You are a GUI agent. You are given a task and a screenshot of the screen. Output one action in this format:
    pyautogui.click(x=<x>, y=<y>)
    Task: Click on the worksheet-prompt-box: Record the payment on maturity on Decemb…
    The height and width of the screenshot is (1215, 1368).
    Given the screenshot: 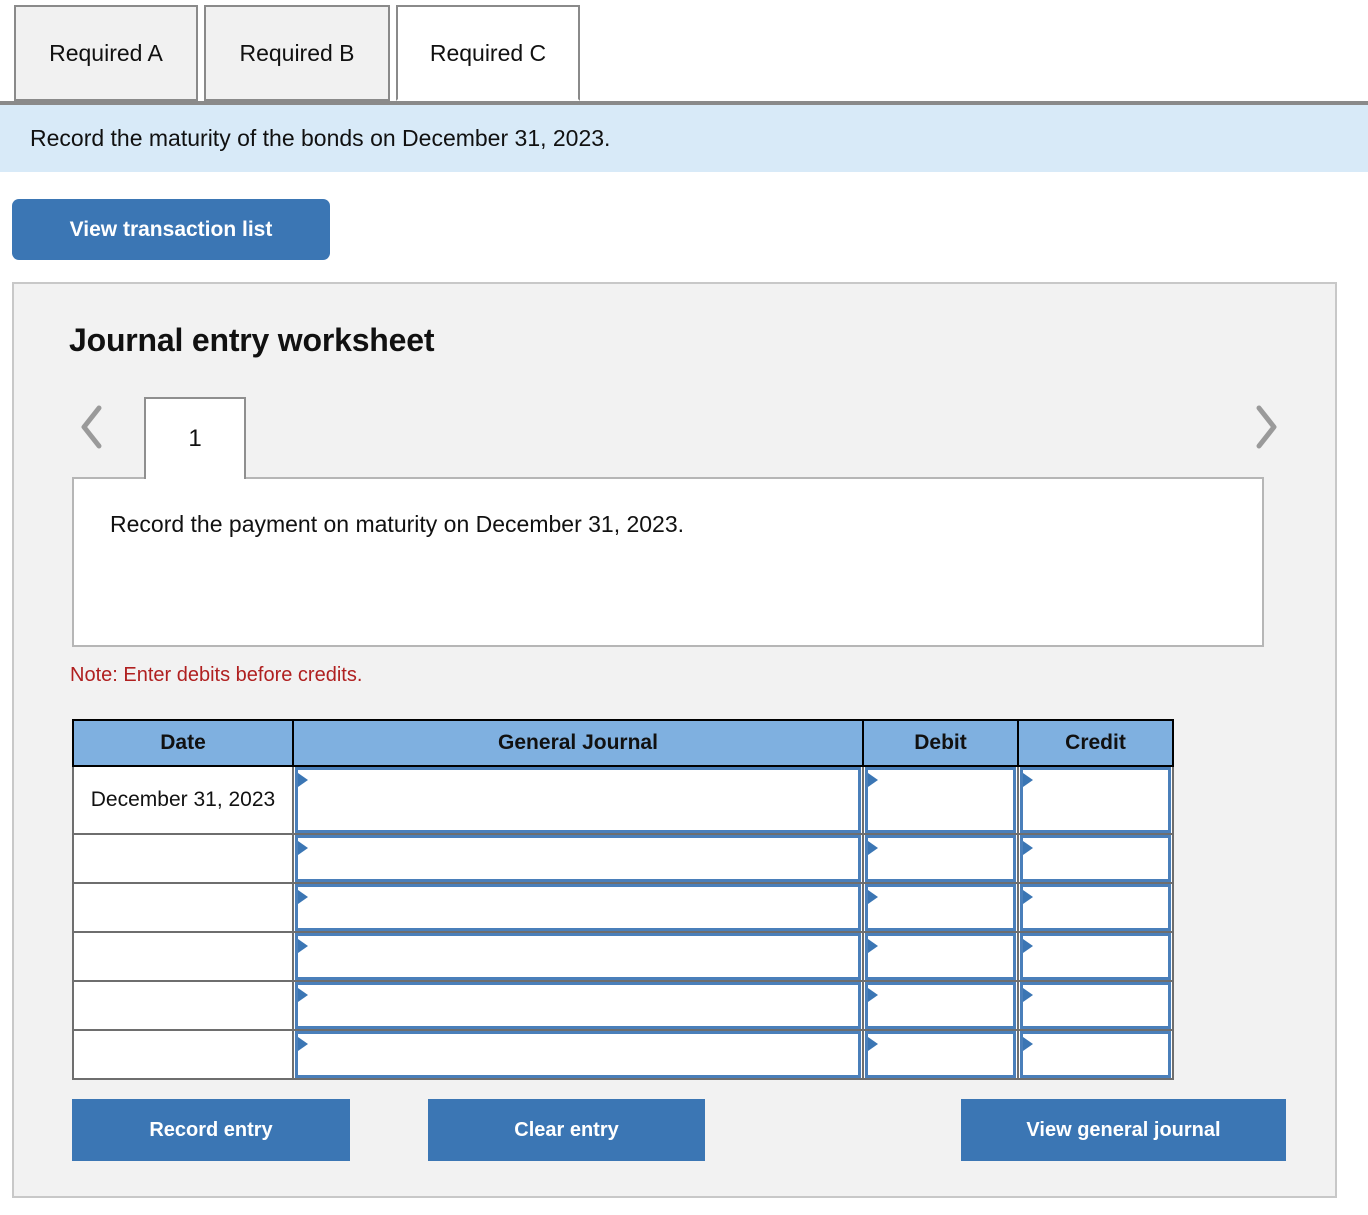 What is the action you would take?
    pyautogui.click(x=668, y=562)
    